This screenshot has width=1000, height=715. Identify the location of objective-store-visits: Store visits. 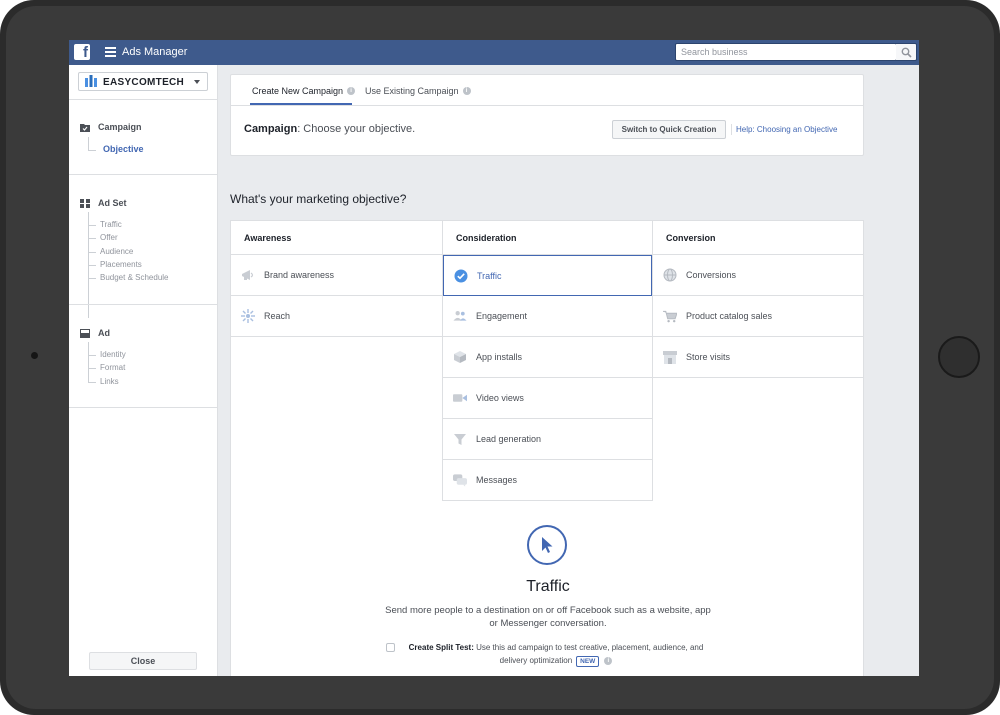
(758, 357).